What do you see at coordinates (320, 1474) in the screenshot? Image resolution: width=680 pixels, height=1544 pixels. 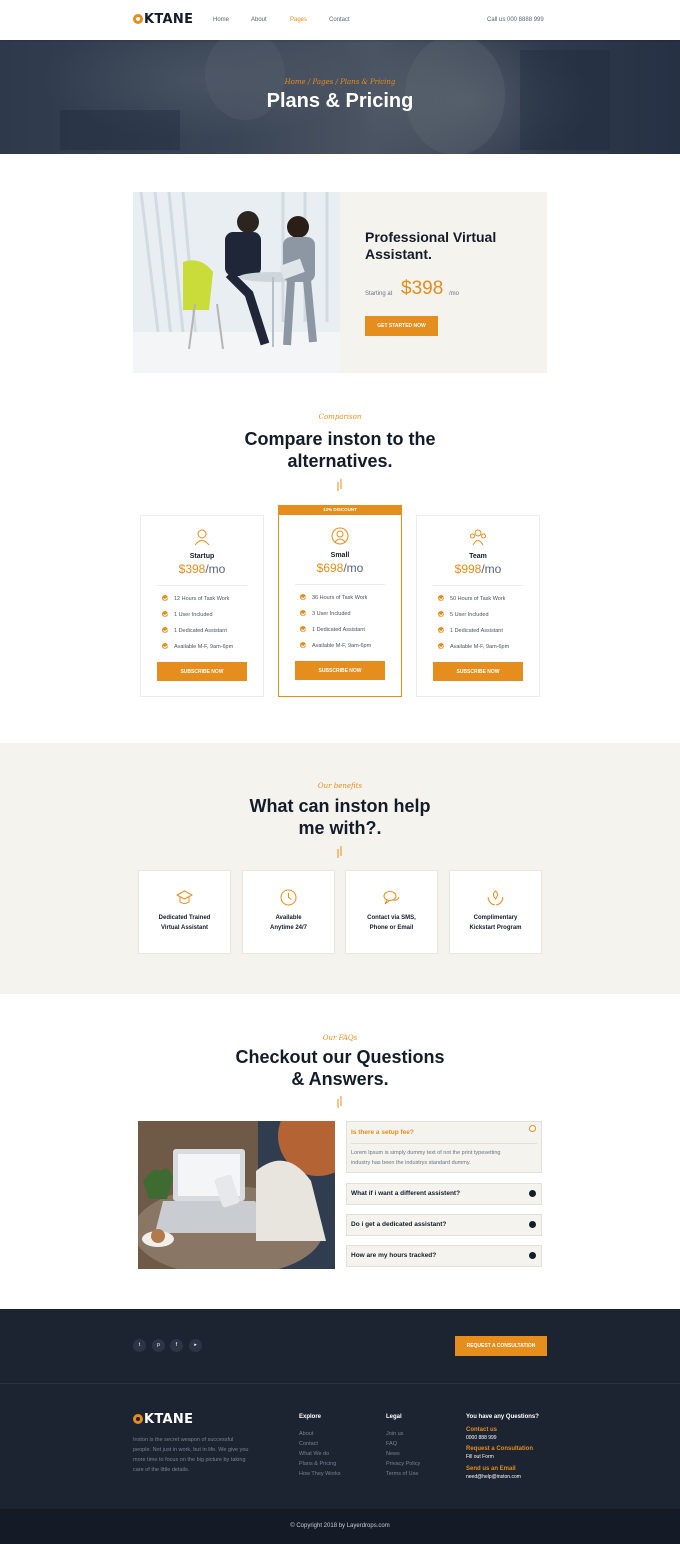 I see `footer-link: How They Works` at bounding box center [320, 1474].